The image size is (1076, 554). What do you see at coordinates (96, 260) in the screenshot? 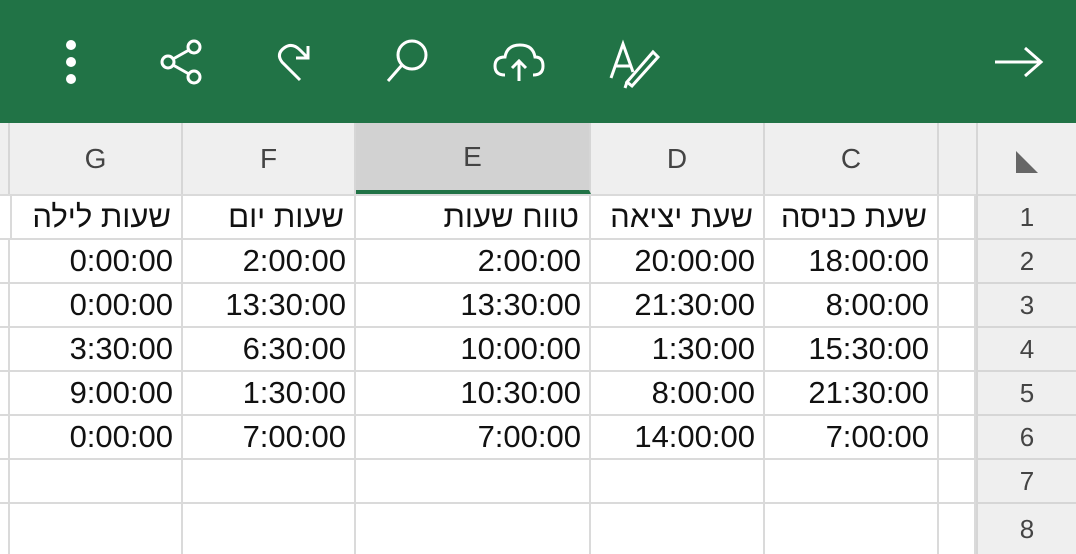
I see `cell-g2: 0:00:00` at bounding box center [96, 260].